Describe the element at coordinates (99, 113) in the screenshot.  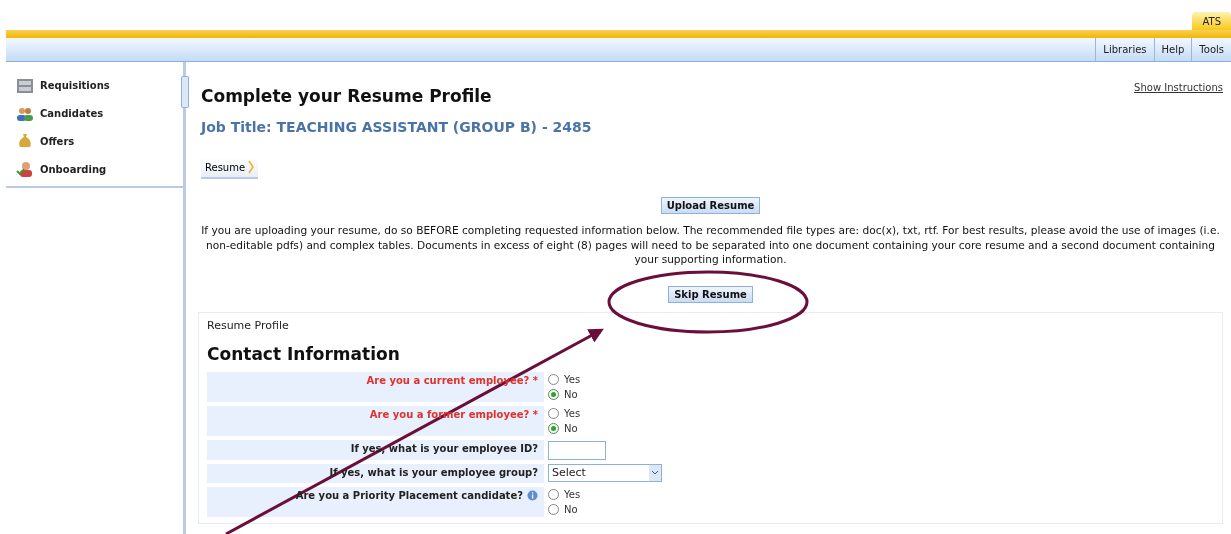
I see `sidebar-item: Candidates` at that location.